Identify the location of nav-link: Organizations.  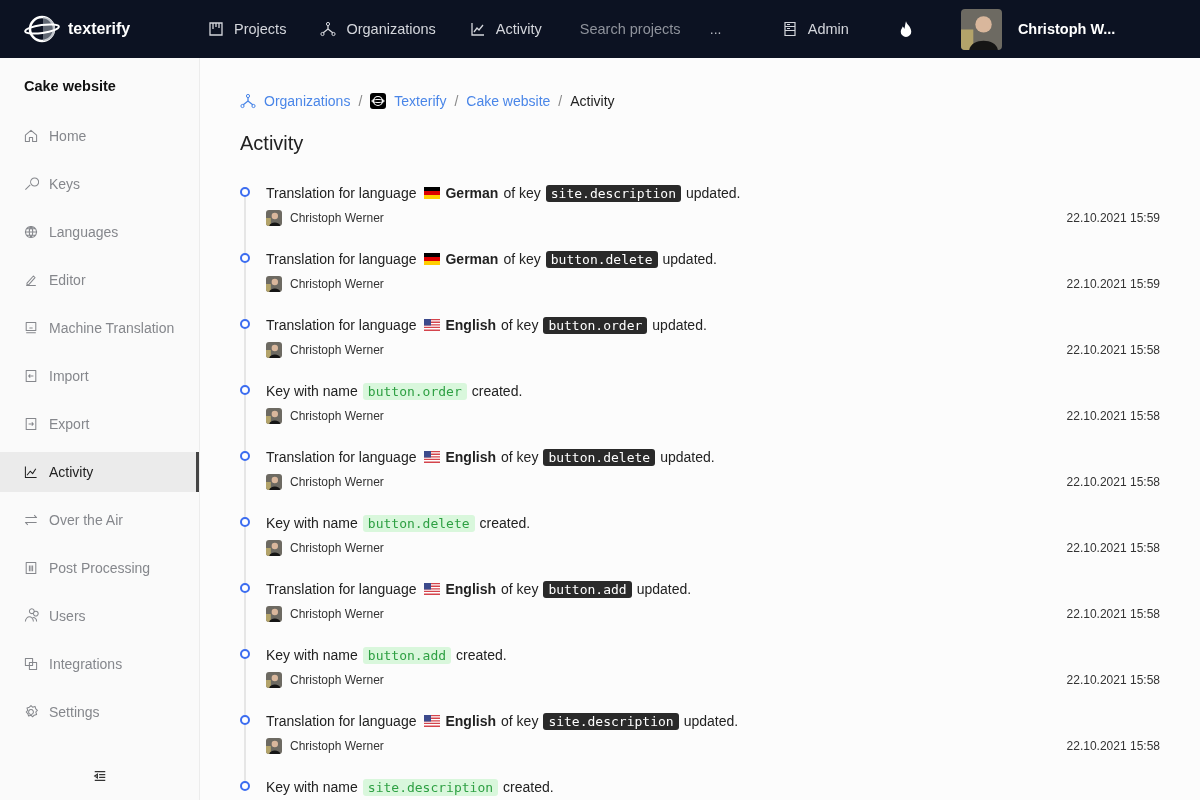
(378, 29).